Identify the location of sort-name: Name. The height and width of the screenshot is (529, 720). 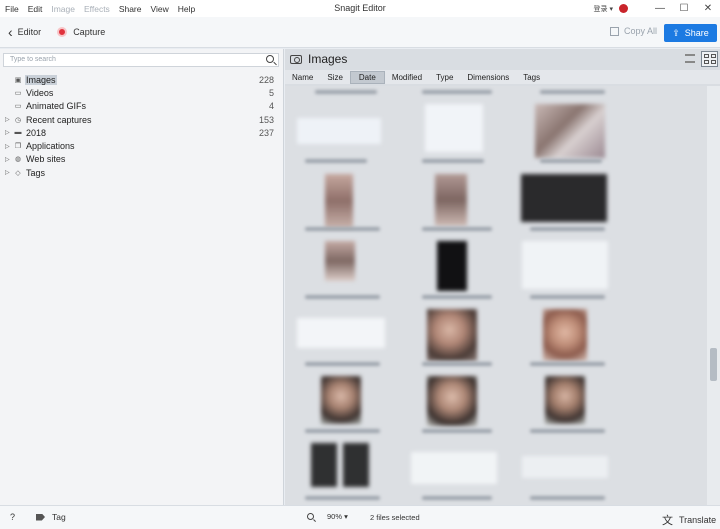
(302, 77).